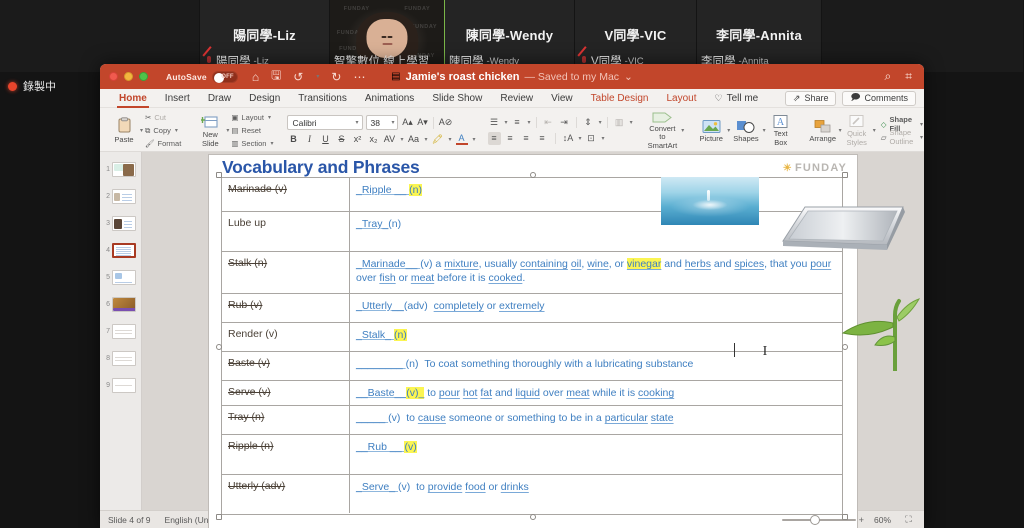 This screenshot has height=528, width=1024. Describe the element at coordinates (124, 130) in the screenshot. I see `paste-button: Paste` at that location.